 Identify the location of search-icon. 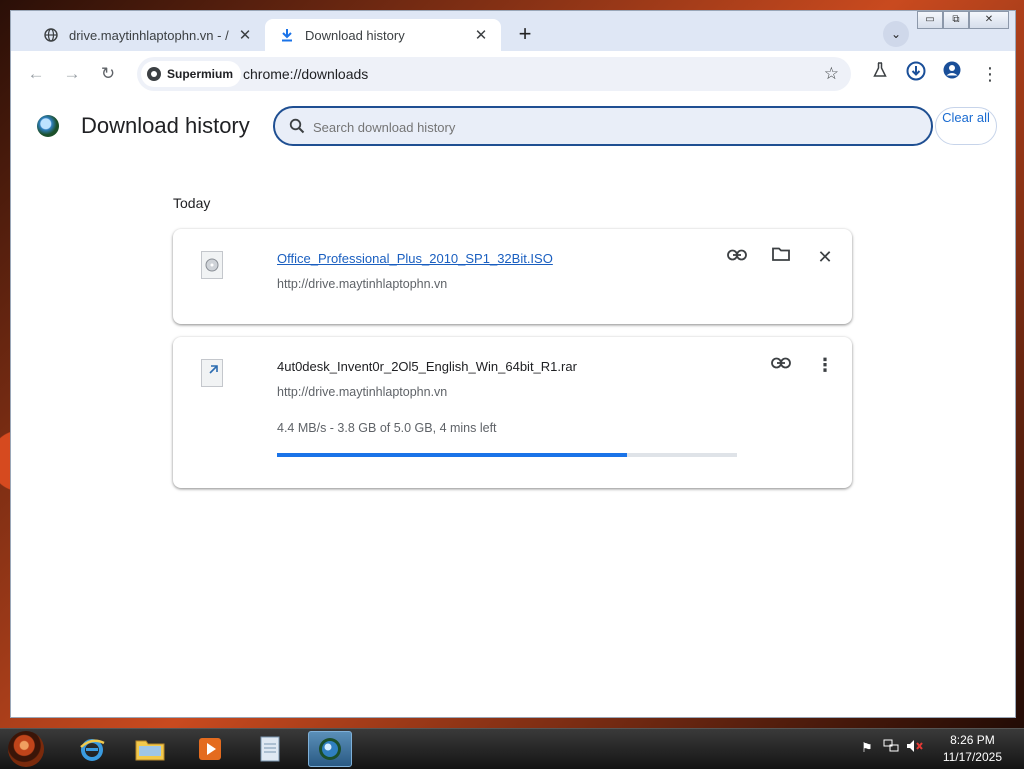
(297, 126).